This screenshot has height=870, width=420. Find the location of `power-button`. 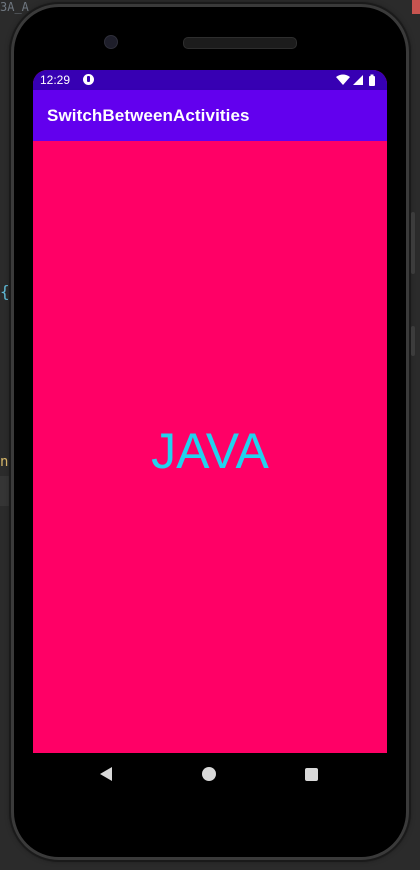

power-button is located at coordinates (413, 341).